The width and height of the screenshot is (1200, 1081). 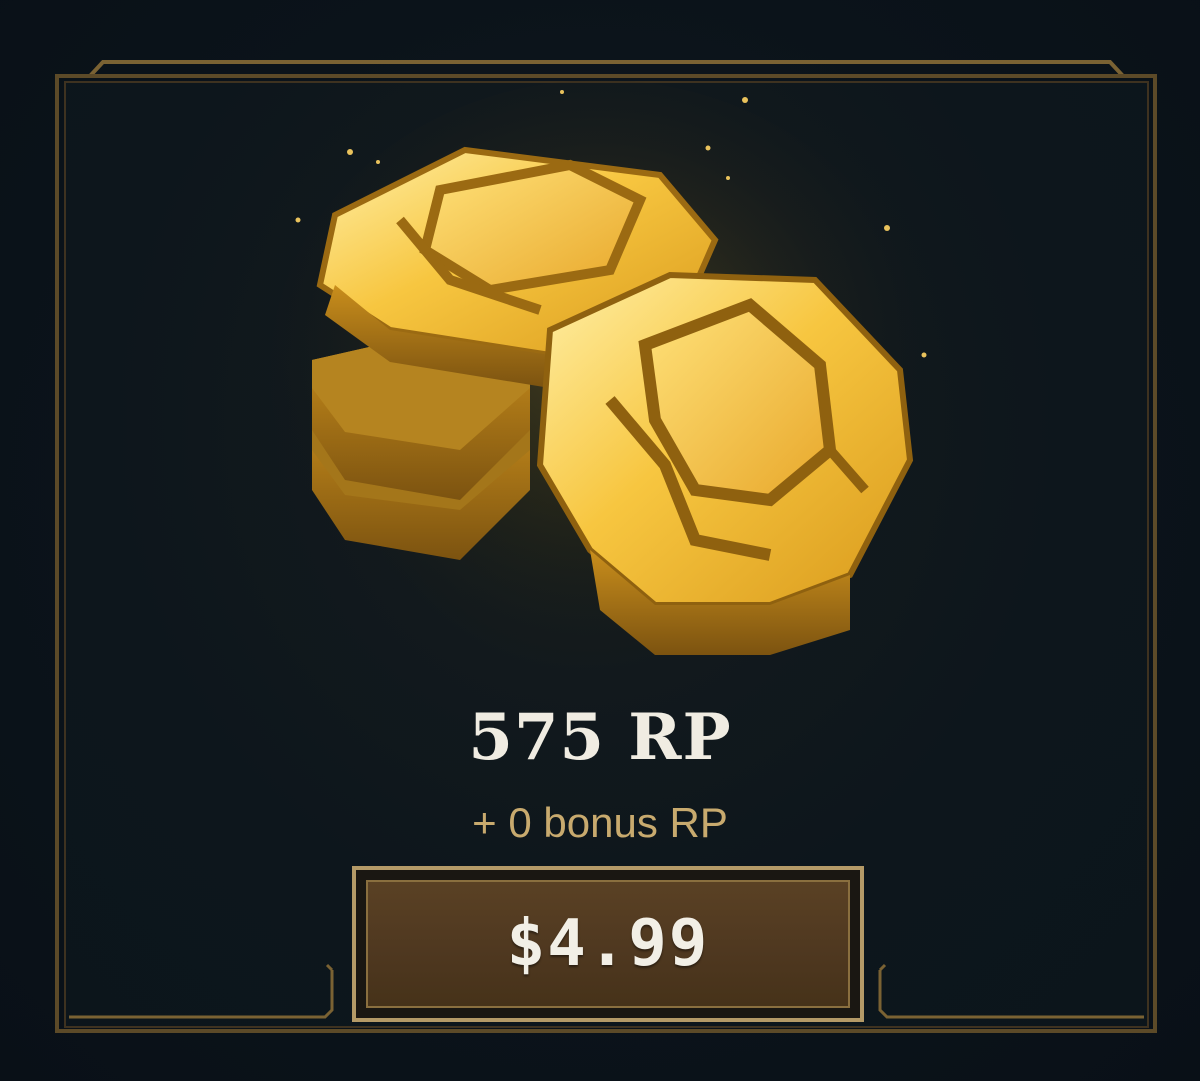 What do you see at coordinates (600, 737) in the screenshot?
I see `rp-amount: 575 RP` at bounding box center [600, 737].